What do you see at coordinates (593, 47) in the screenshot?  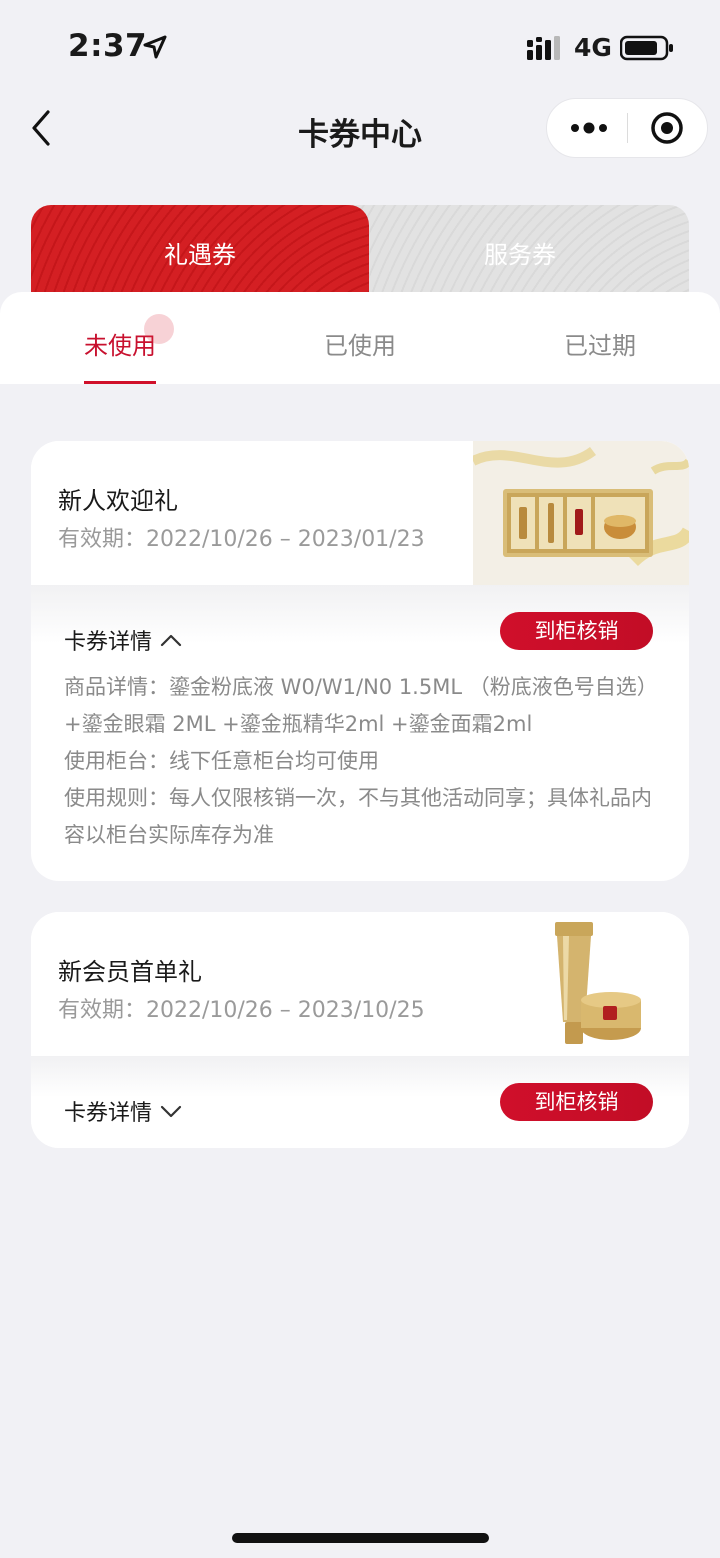 I see `network-type: 4G` at bounding box center [593, 47].